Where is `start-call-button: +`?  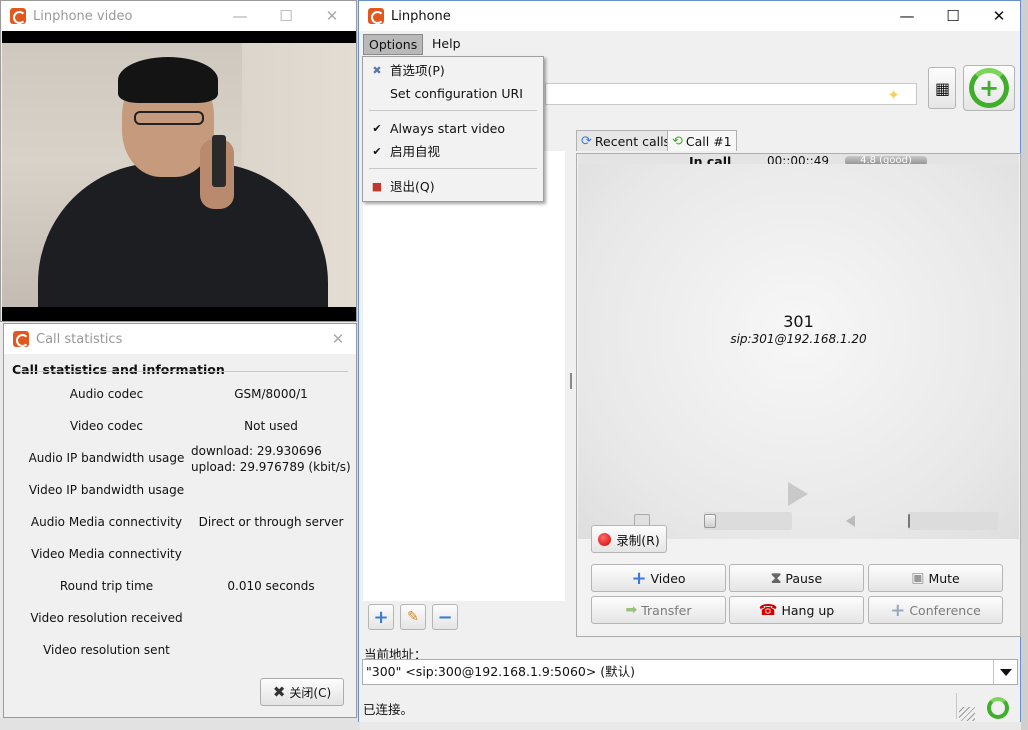
start-call-button: + is located at coordinates (989, 88).